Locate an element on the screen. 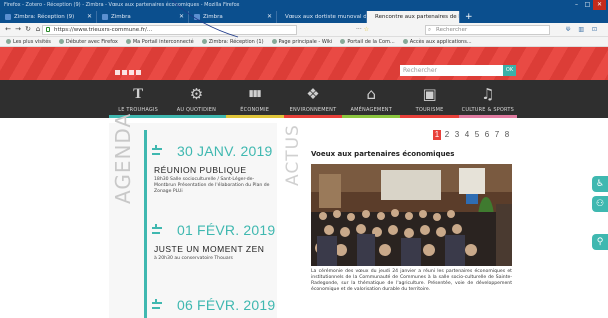  menu-item-culture-sports: ♫ CULTURE & SPORTS is located at coordinates (487, 99).